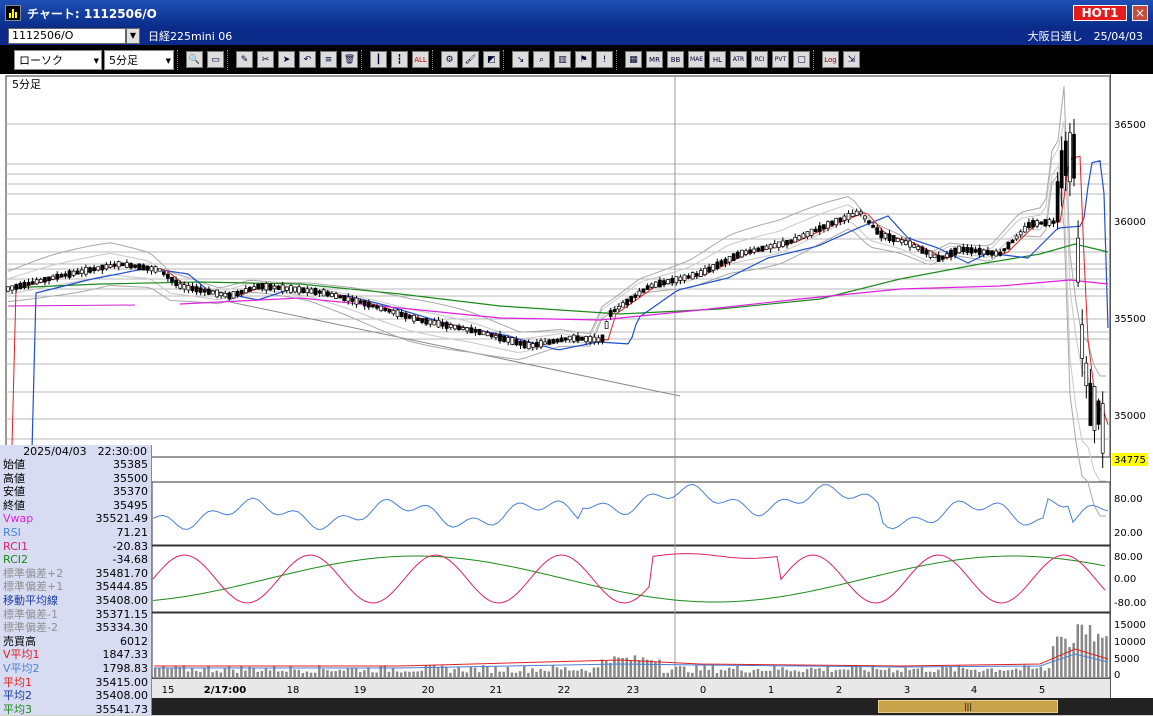 The width and height of the screenshot is (1153, 716). Describe the element at coordinates (75, 601) in the screenshot. I see `data-row: 移動平均線 35408.00` at that location.